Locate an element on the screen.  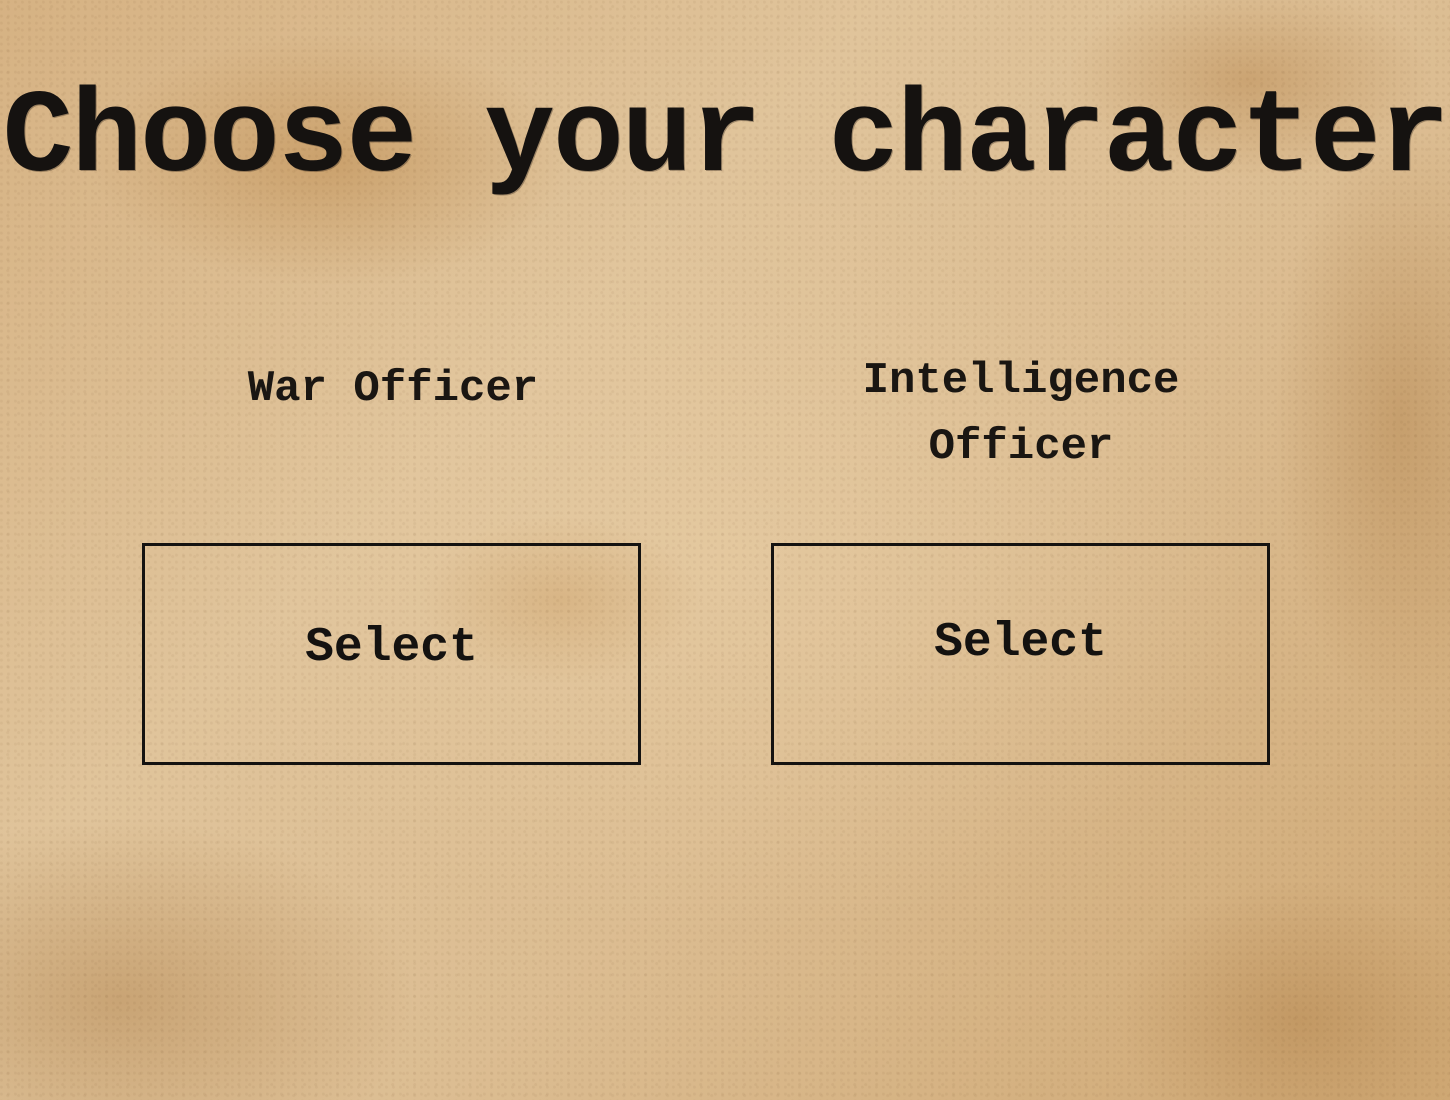
character-name-intelligence-officer: Intelligence Officer is located at coordinates (1021, 414).